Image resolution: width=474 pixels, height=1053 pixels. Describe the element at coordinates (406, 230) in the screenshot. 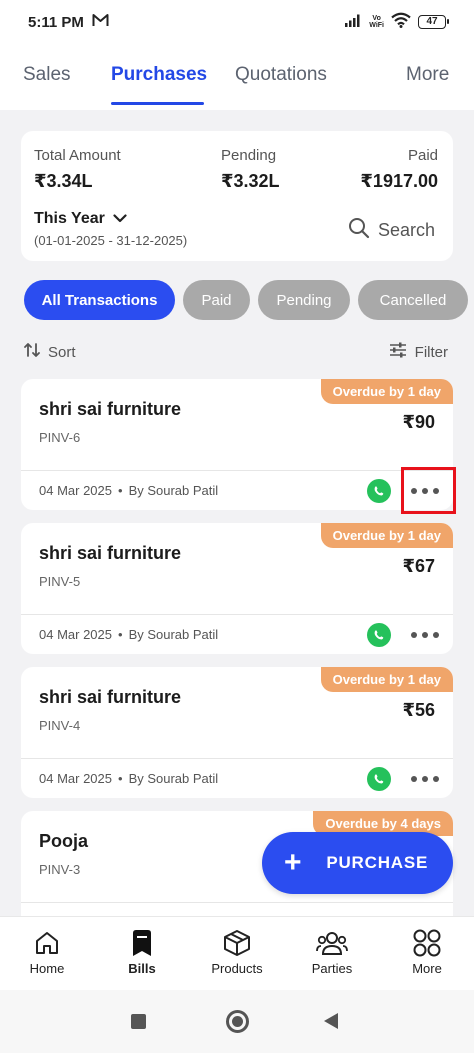

I see `search-label: Search` at that location.